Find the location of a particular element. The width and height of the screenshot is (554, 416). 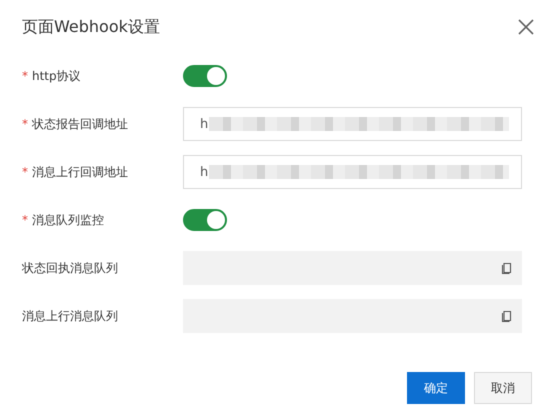

field-label: 消息上行回调地址 is located at coordinates (80, 172).